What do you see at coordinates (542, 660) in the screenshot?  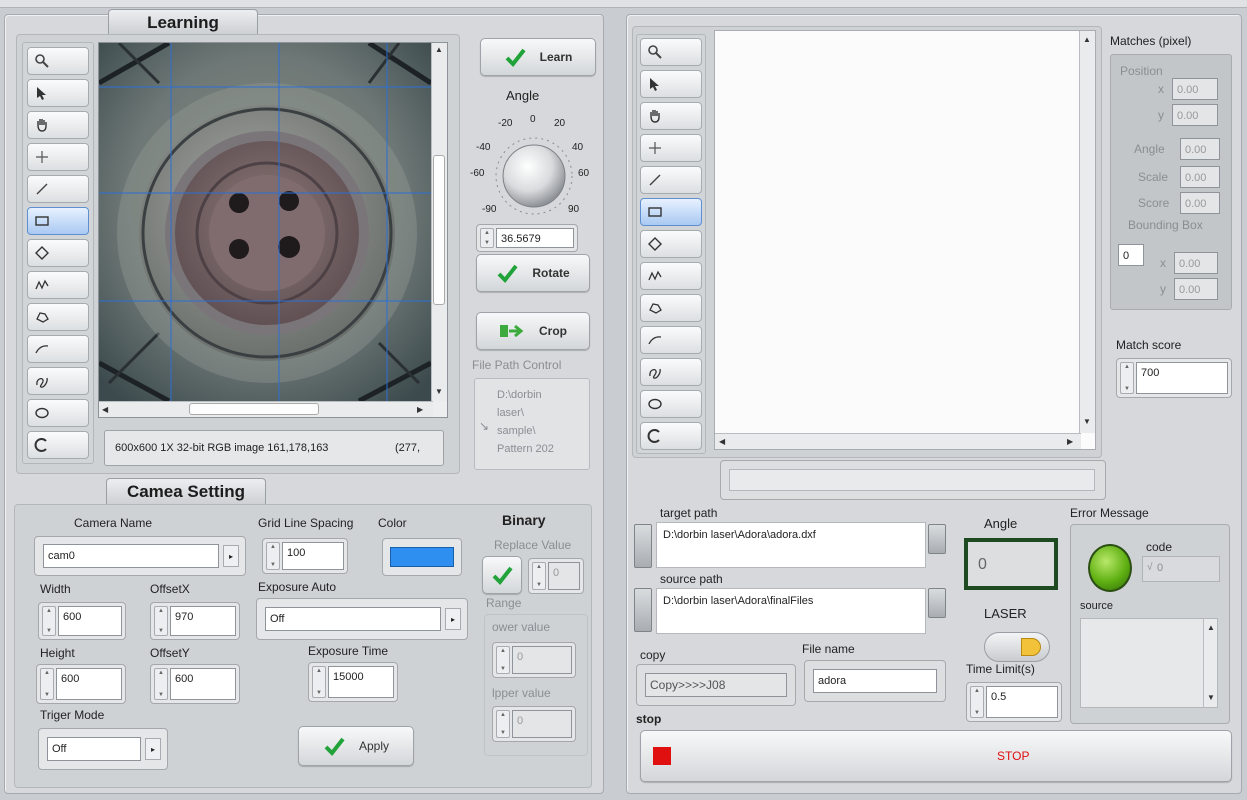 I see `lower-value-input: 0` at bounding box center [542, 660].